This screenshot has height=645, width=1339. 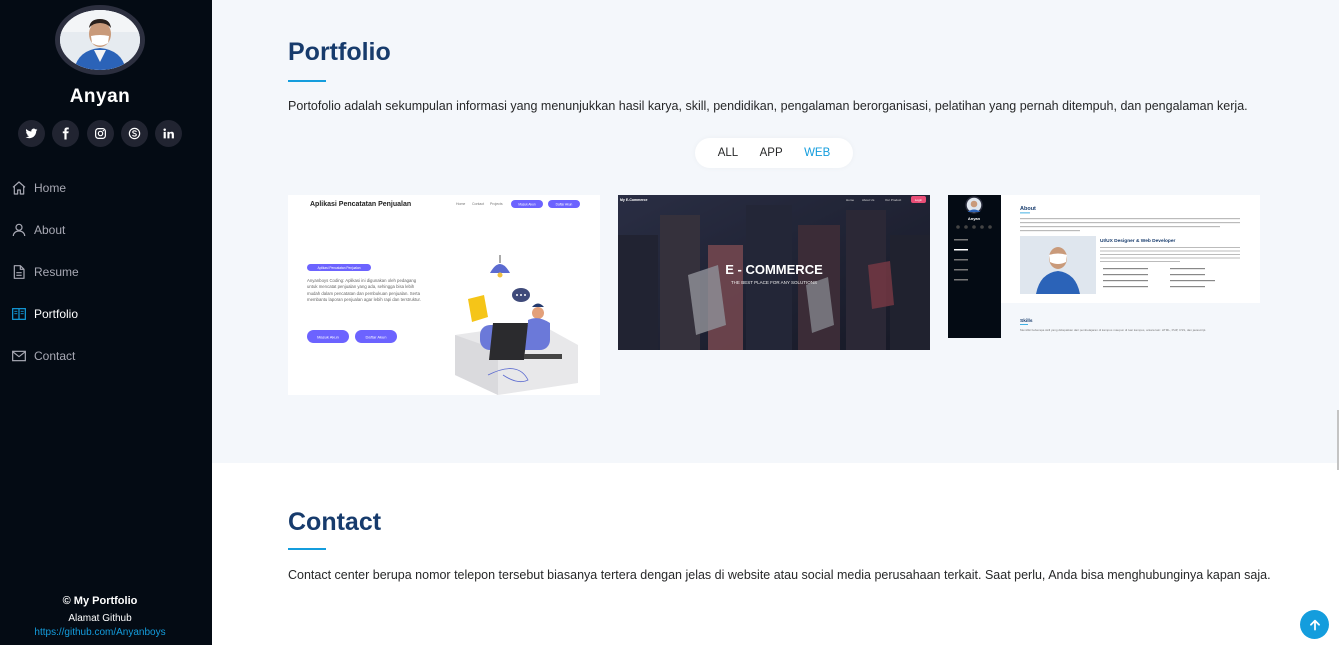 I want to click on github-label: Alamat Github, so click(x=100, y=618).